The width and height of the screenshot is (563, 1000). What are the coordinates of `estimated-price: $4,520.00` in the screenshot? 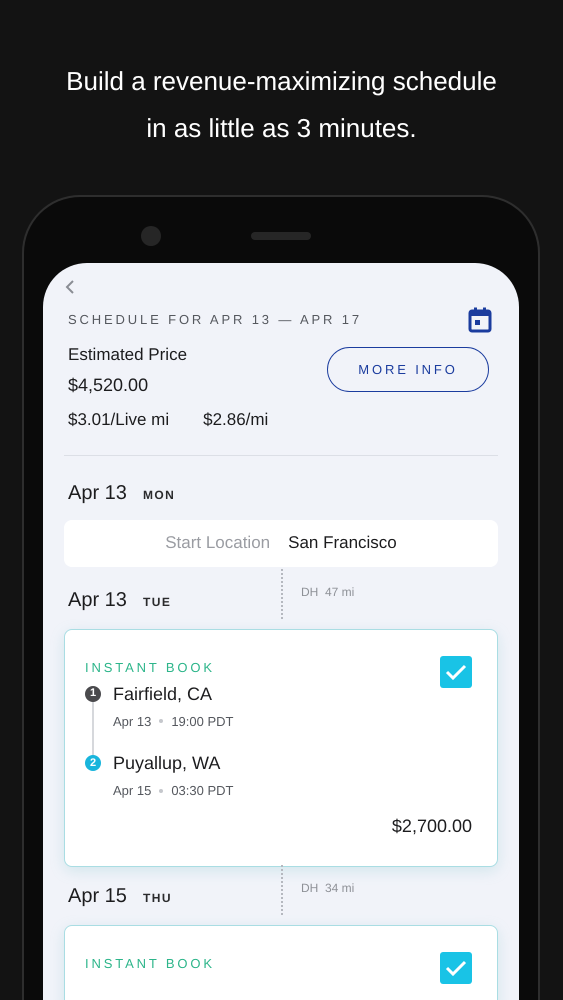 It's located at (109, 385).